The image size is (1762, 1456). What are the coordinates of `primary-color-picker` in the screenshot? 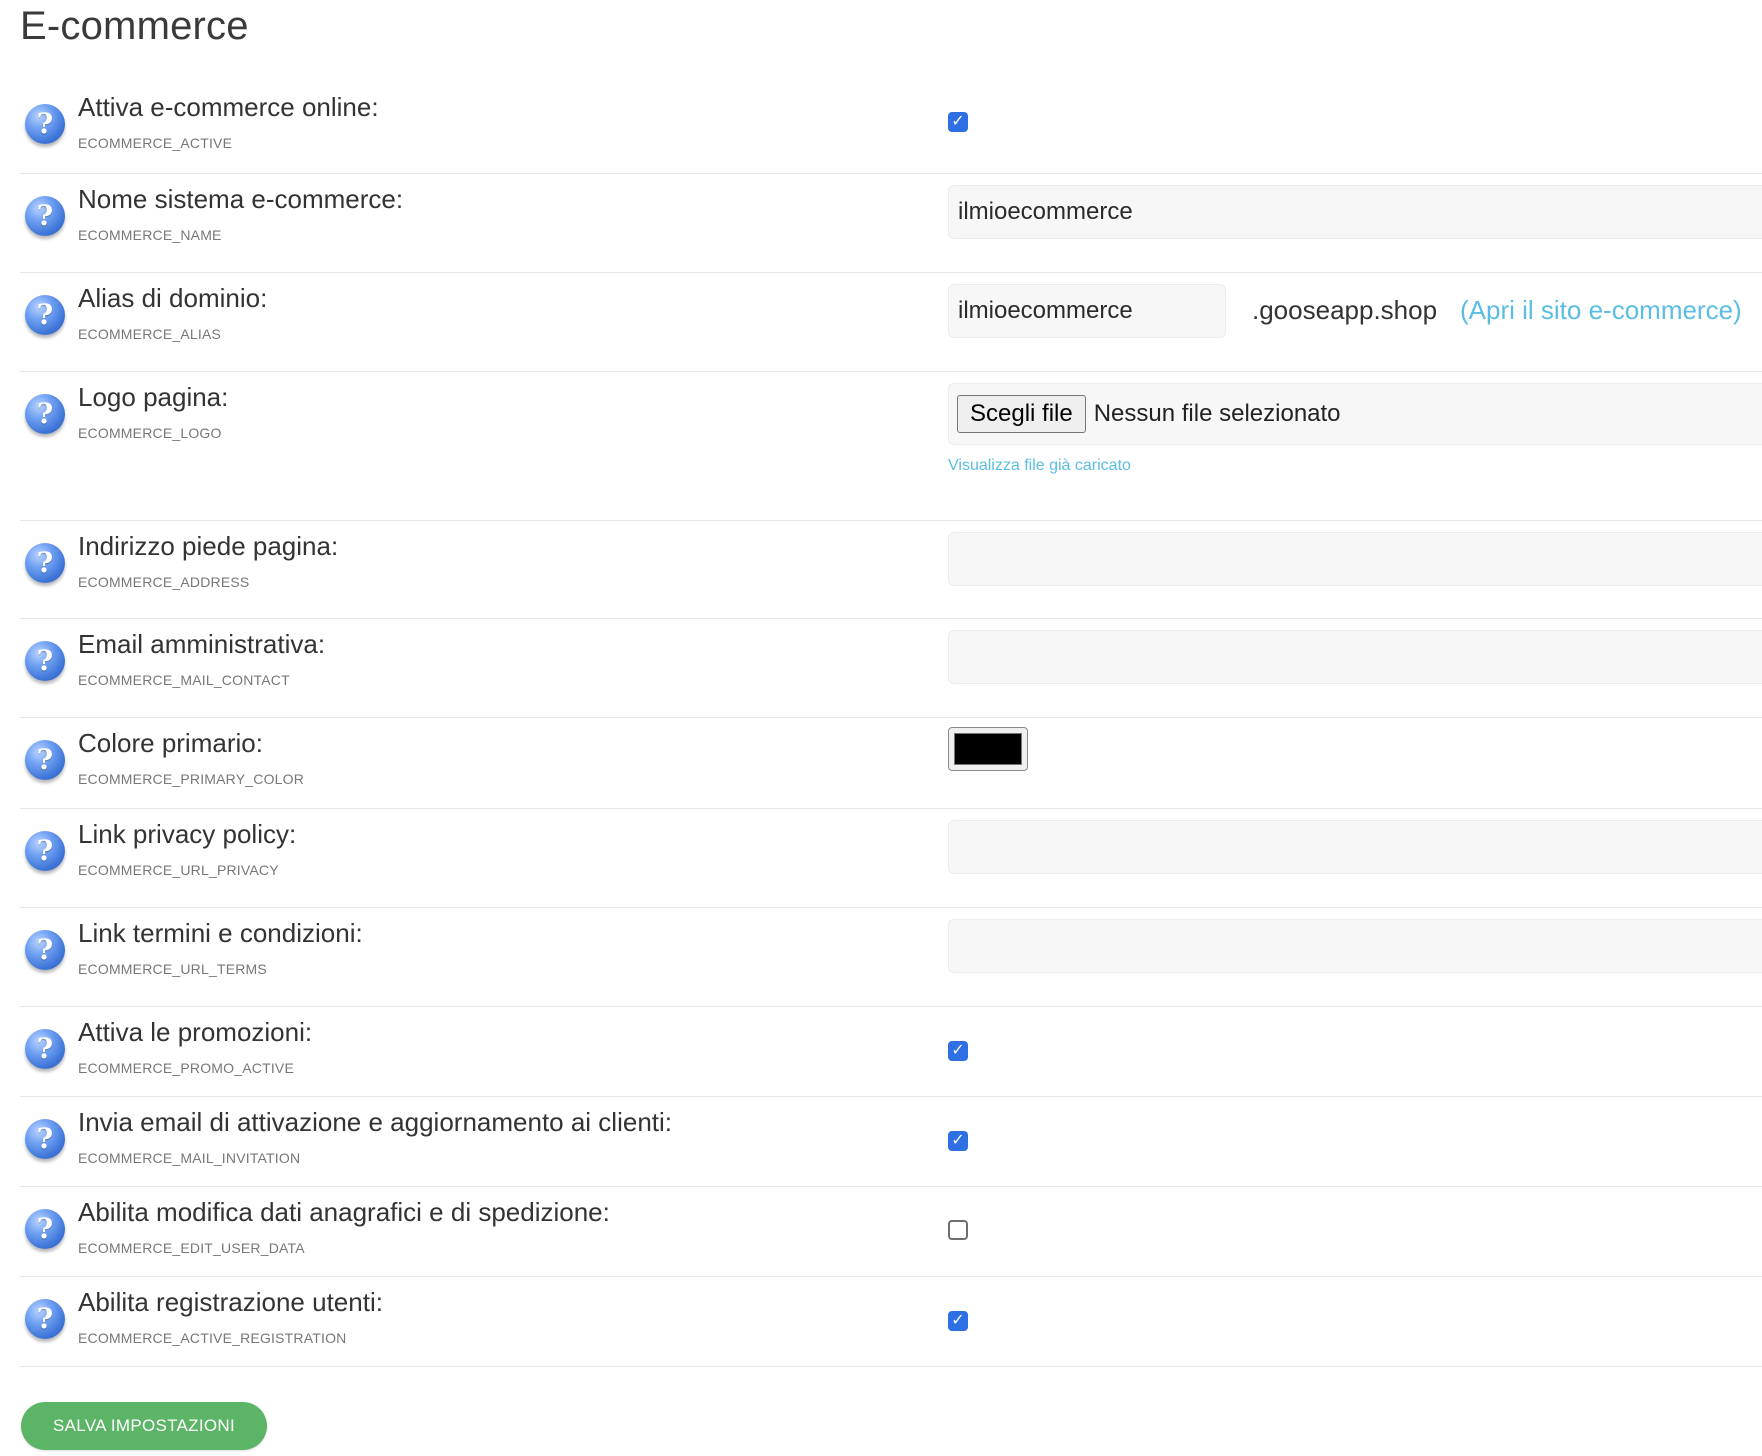 It's located at (988, 749).